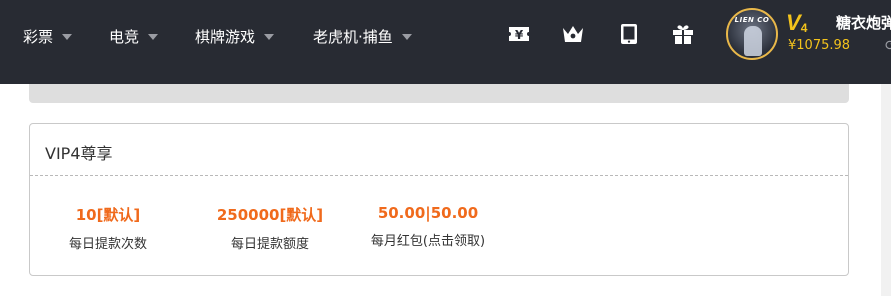 The width and height of the screenshot is (891, 296). What do you see at coordinates (108, 215) in the screenshot?
I see `stat-value: 10[默认]` at bounding box center [108, 215].